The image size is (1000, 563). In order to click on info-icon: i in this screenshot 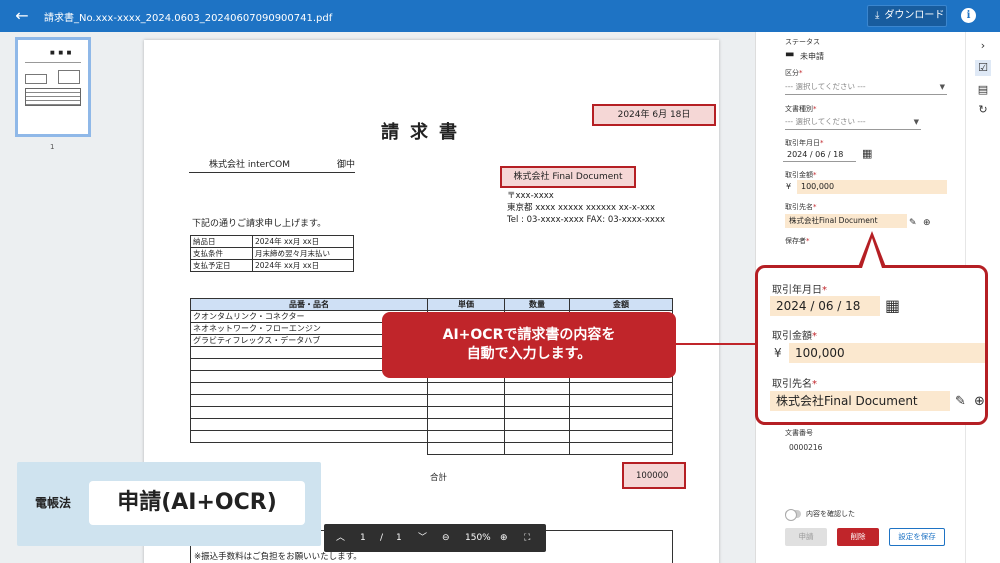, I will do `click(968, 15)`.